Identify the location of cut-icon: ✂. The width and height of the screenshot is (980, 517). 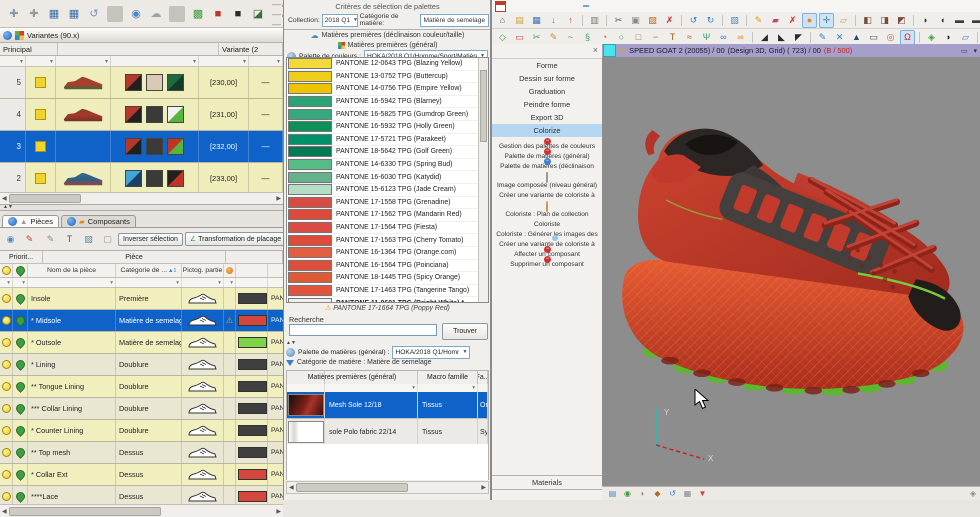
(618, 20).